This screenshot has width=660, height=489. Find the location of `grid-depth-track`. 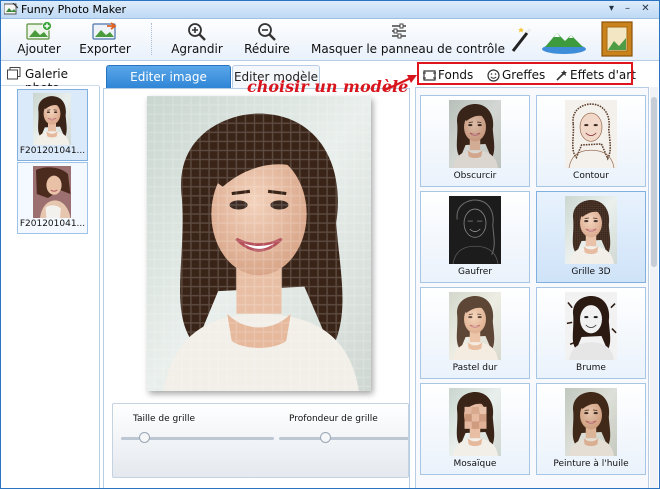

grid-depth-track is located at coordinates (343, 438).